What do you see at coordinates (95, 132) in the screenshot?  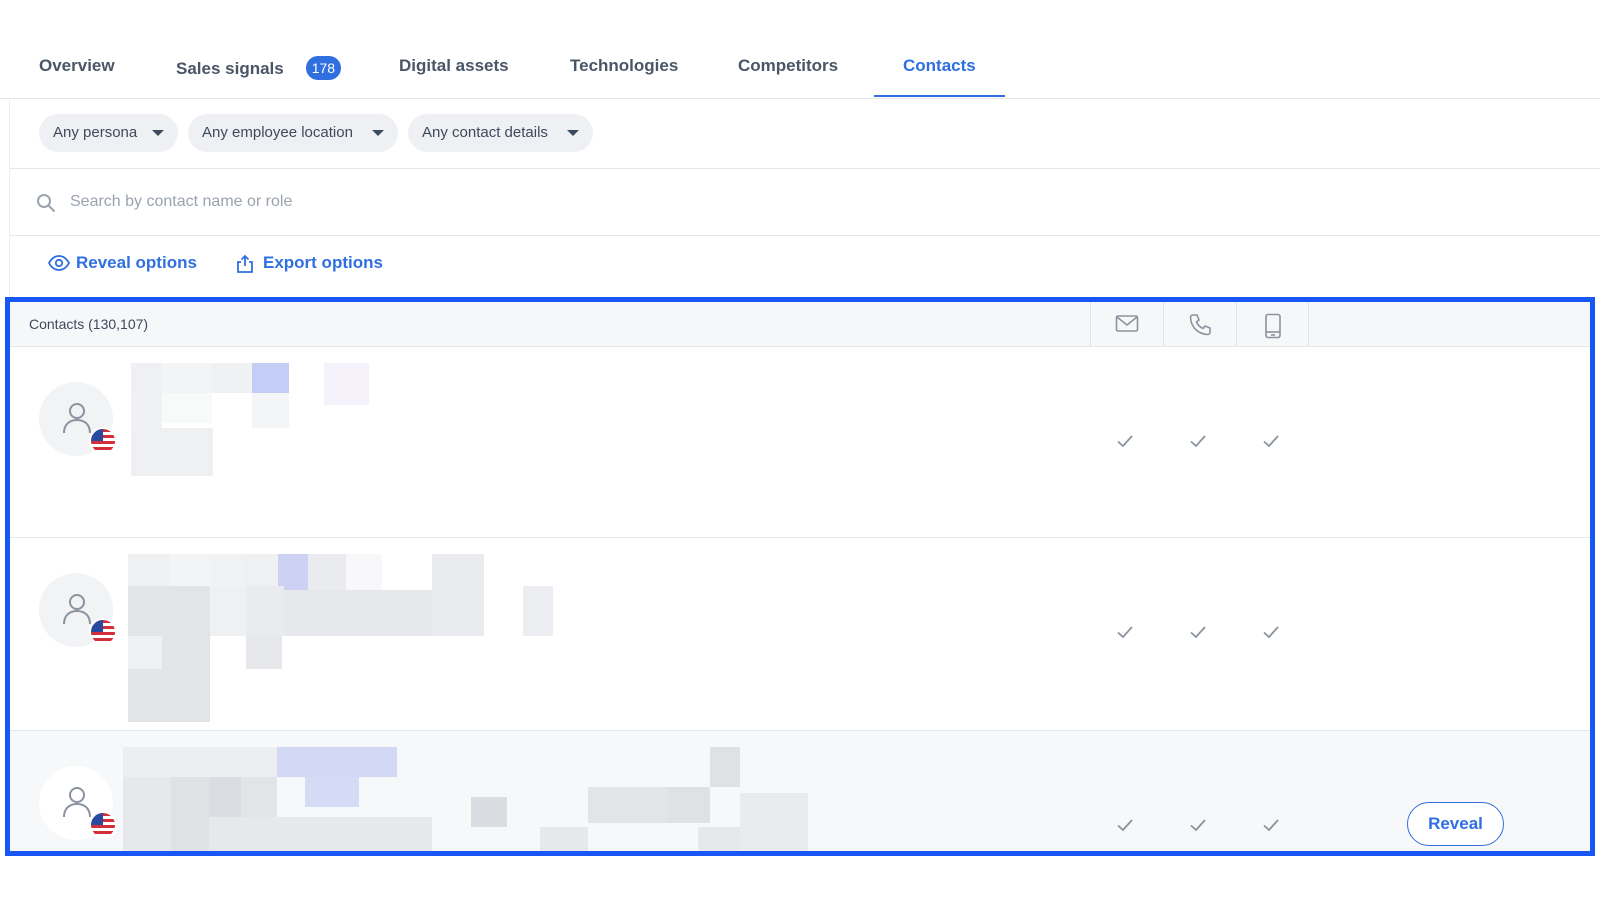 I see `persona-filter-label: Any persona` at bounding box center [95, 132].